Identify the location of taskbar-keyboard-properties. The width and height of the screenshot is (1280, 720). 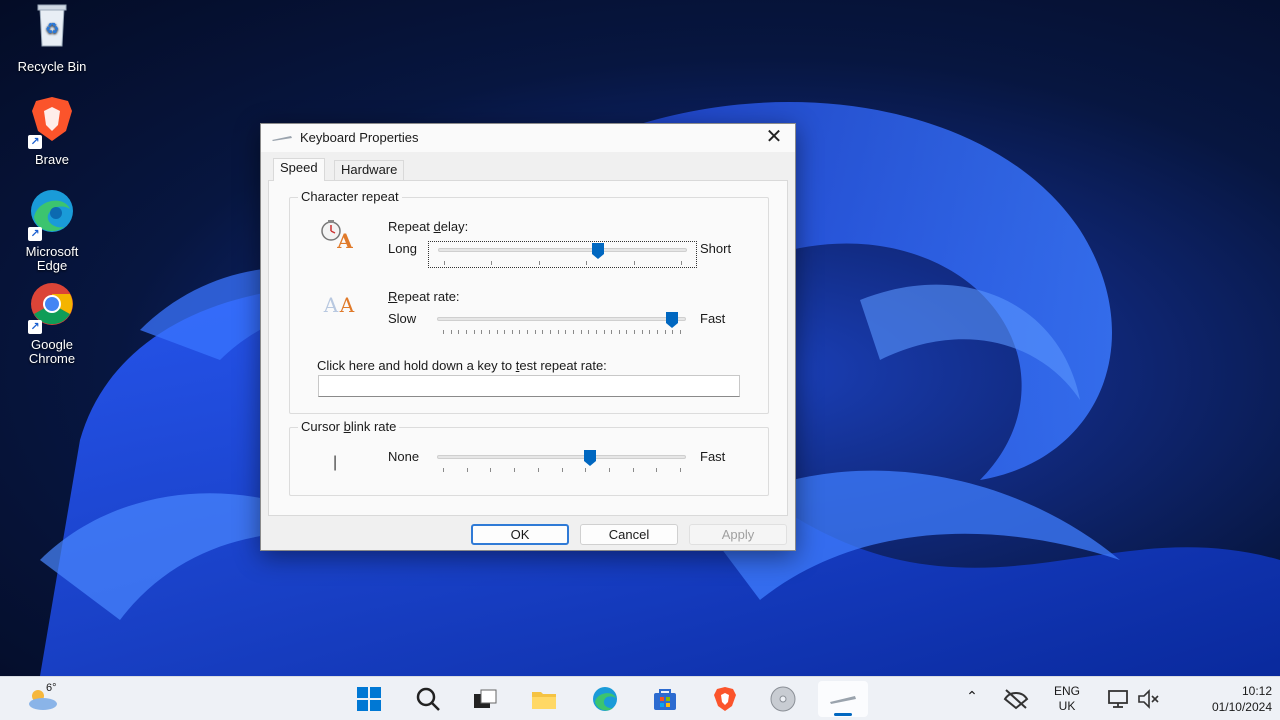
(843, 699).